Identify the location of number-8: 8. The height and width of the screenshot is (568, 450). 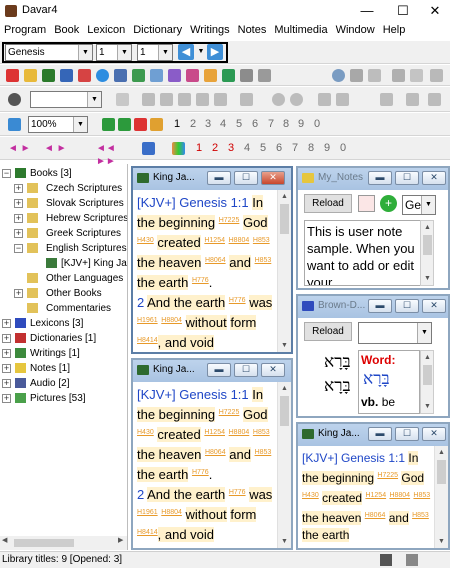
(311, 148).